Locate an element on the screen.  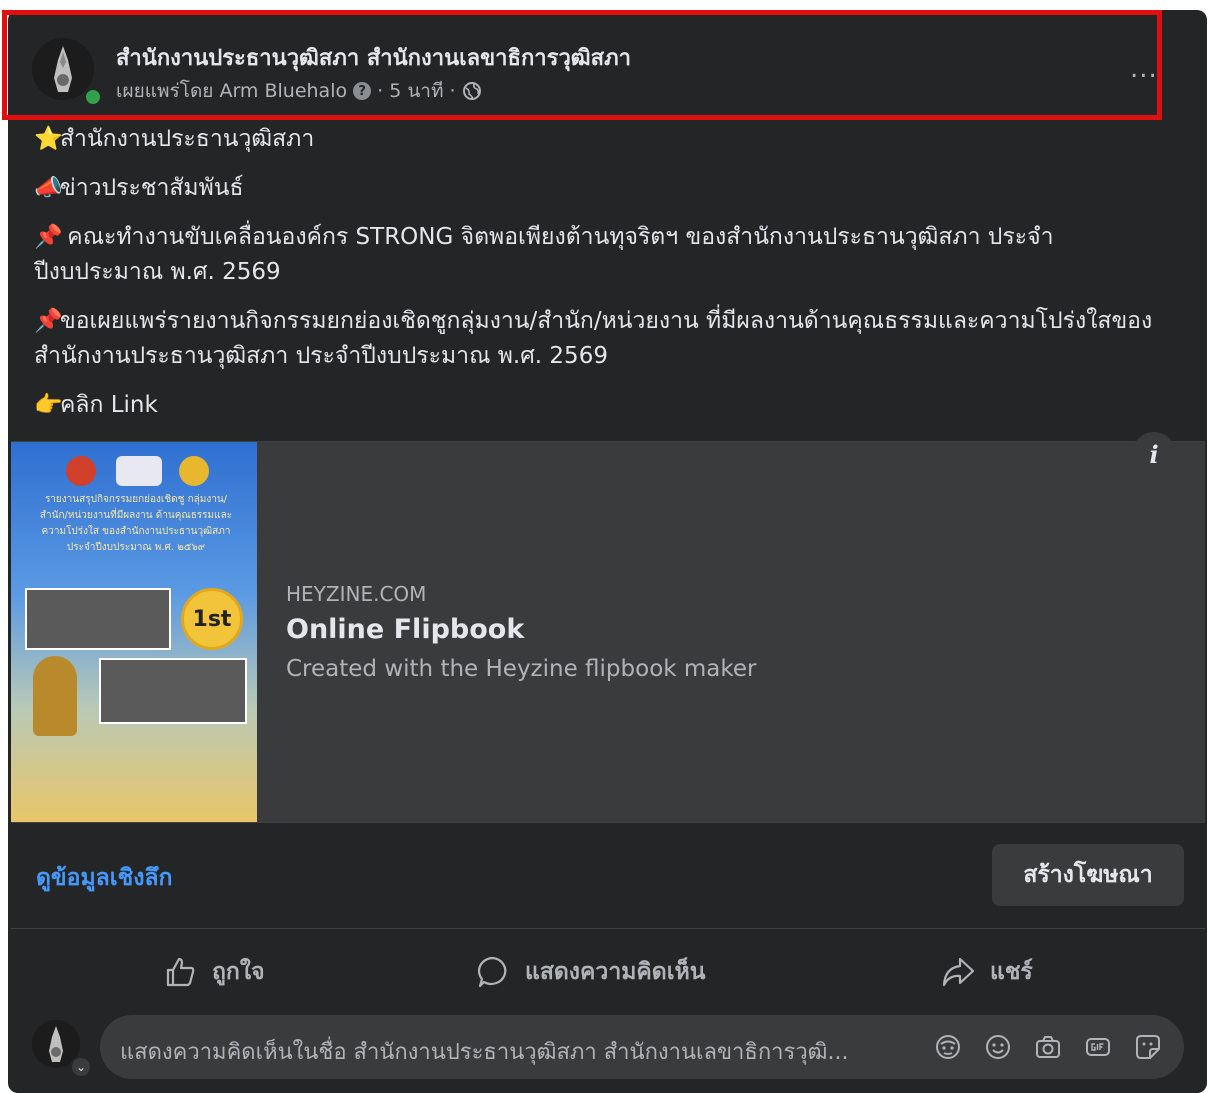
boost-post-button: สร้างโฆษณา is located at coordinates (1088, 875).